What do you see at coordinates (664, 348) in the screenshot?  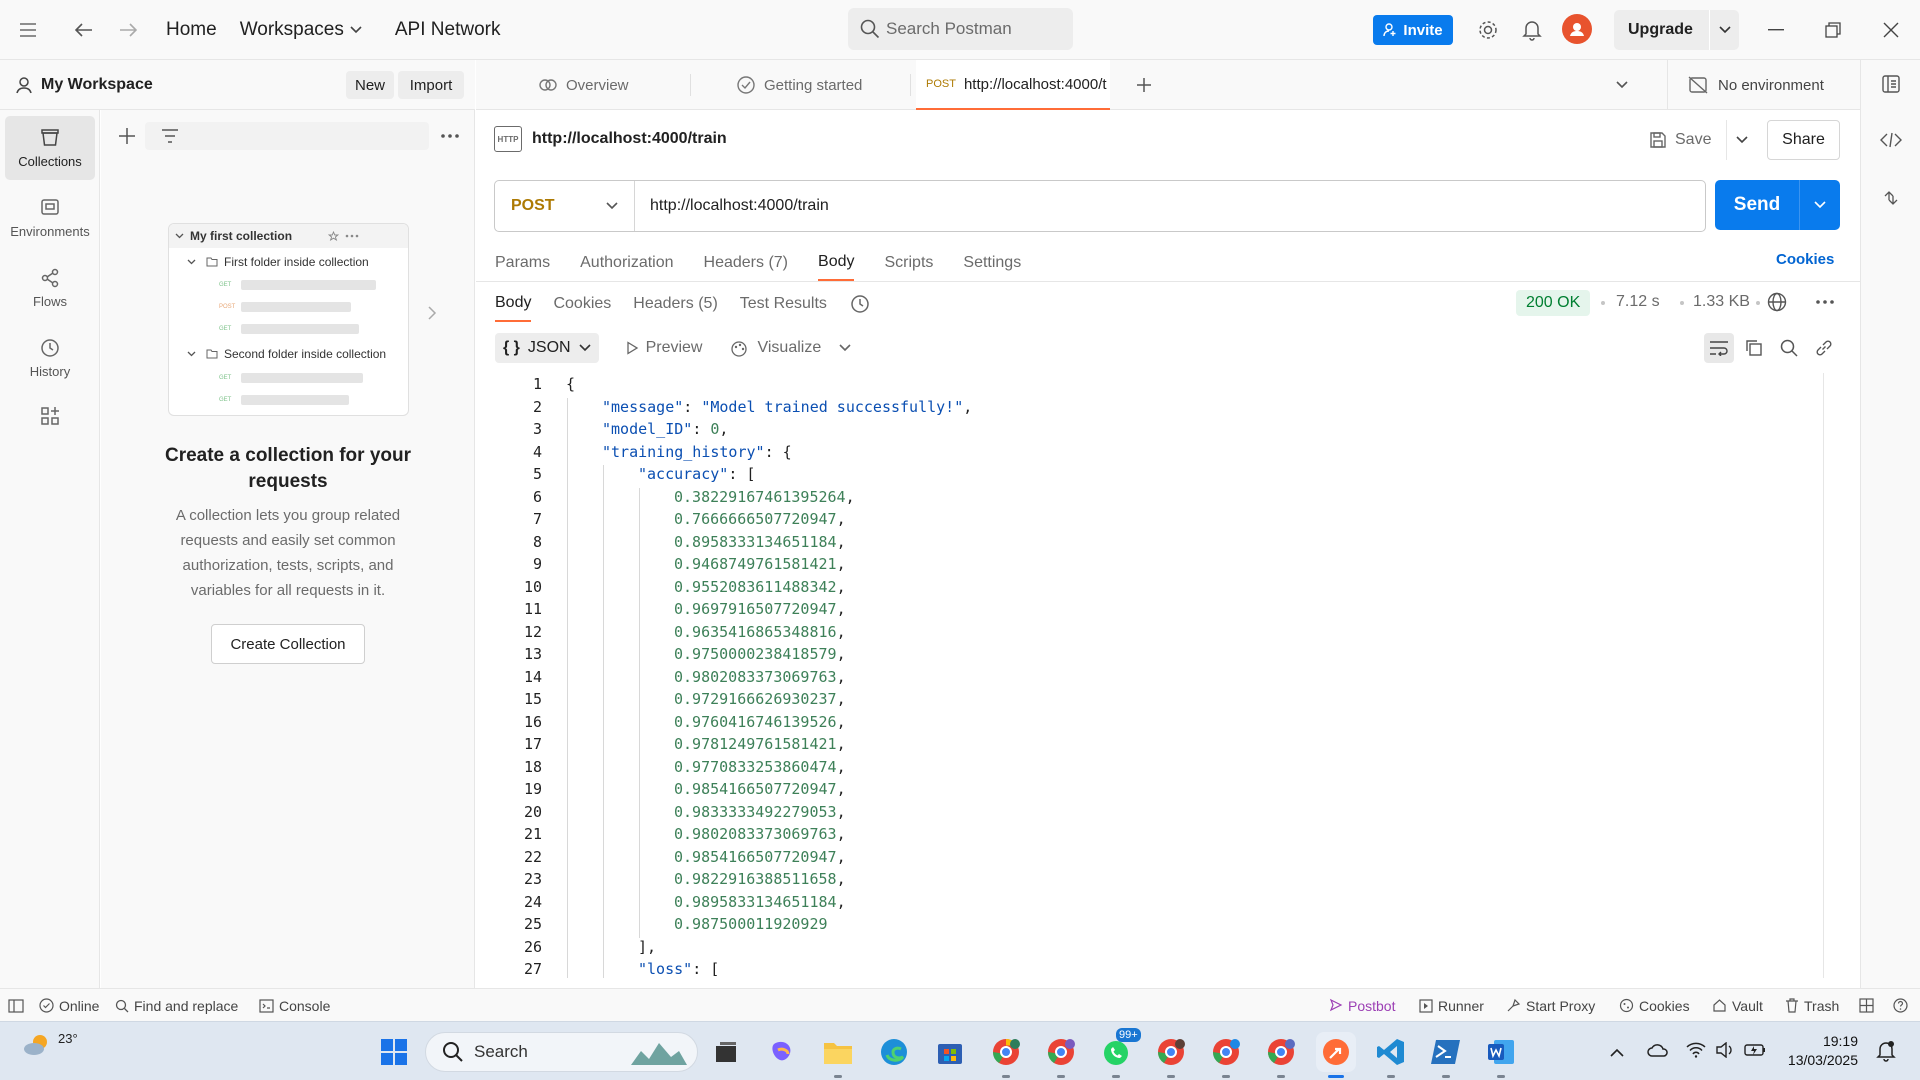 I see `preview-button: Preview` at bounding box center [664, 348].